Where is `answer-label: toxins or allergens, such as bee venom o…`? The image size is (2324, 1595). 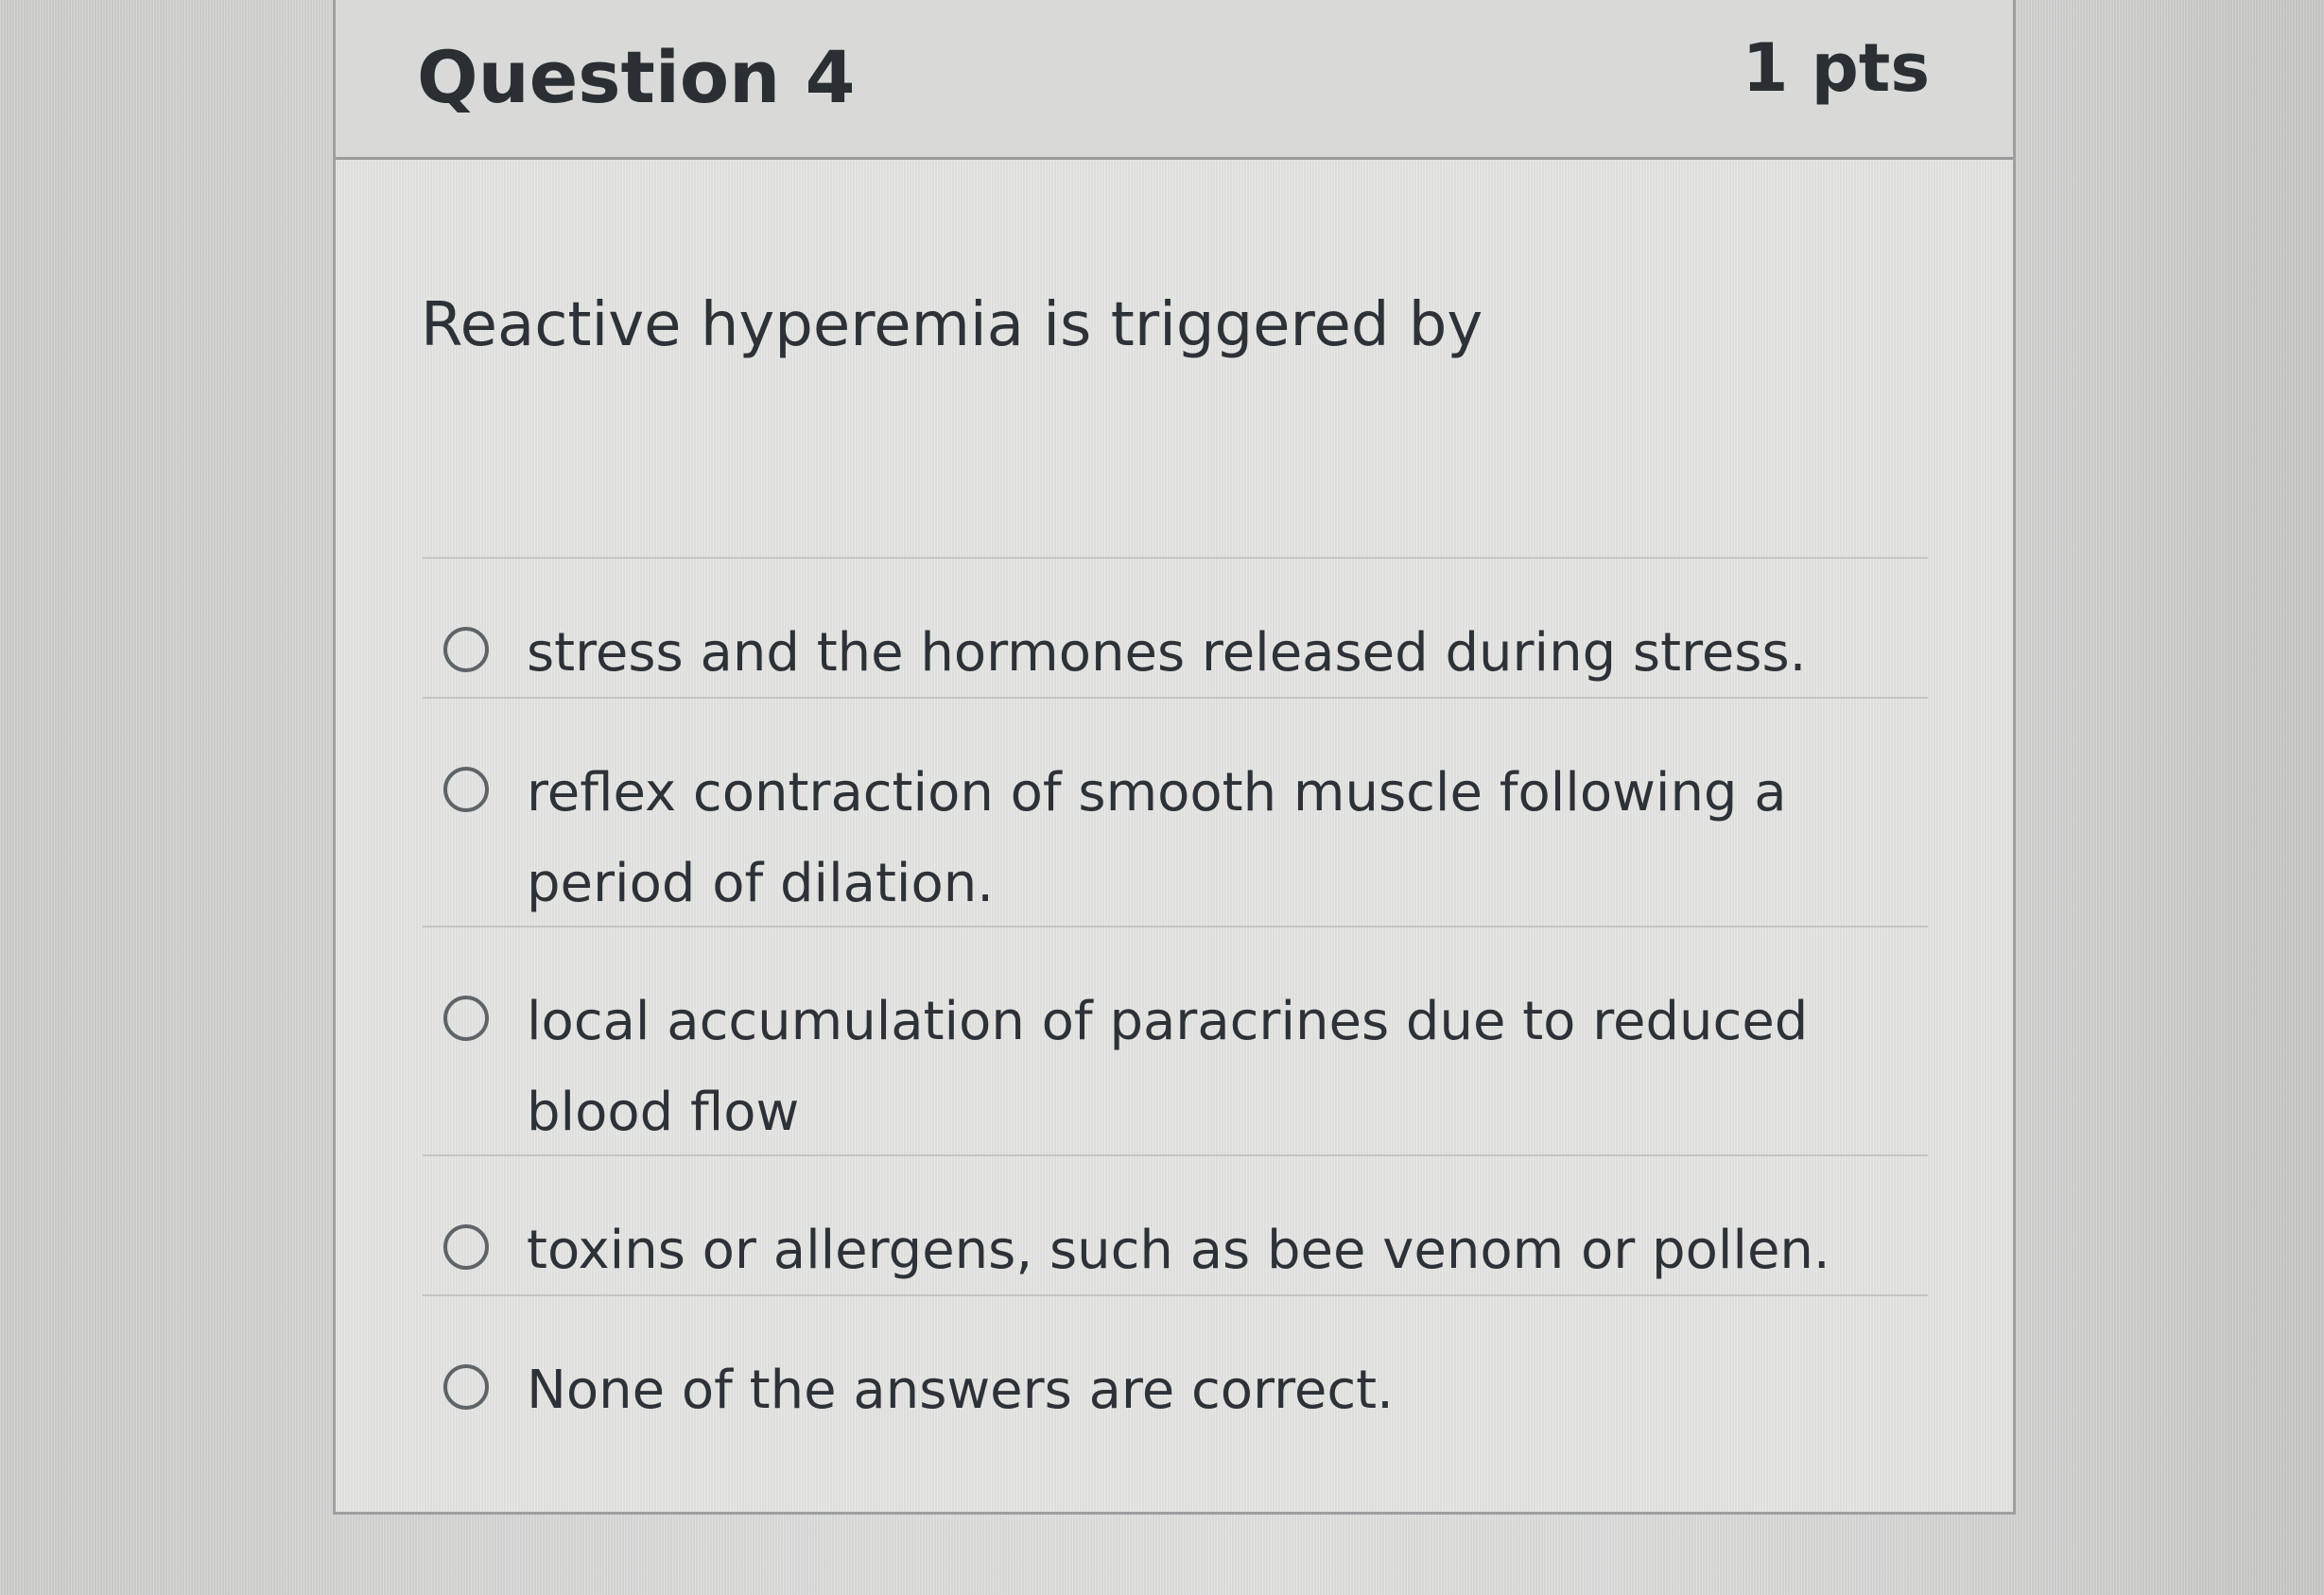 answer-label: toxins or allergens, such as bee venom o… is located at coordinates (1226, 1250).